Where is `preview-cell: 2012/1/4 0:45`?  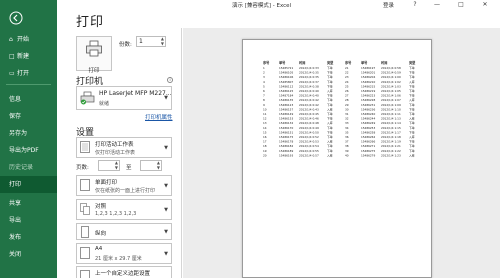 preview-cell: 2012/1/4 0:45 is located at coordinates (309, 114).